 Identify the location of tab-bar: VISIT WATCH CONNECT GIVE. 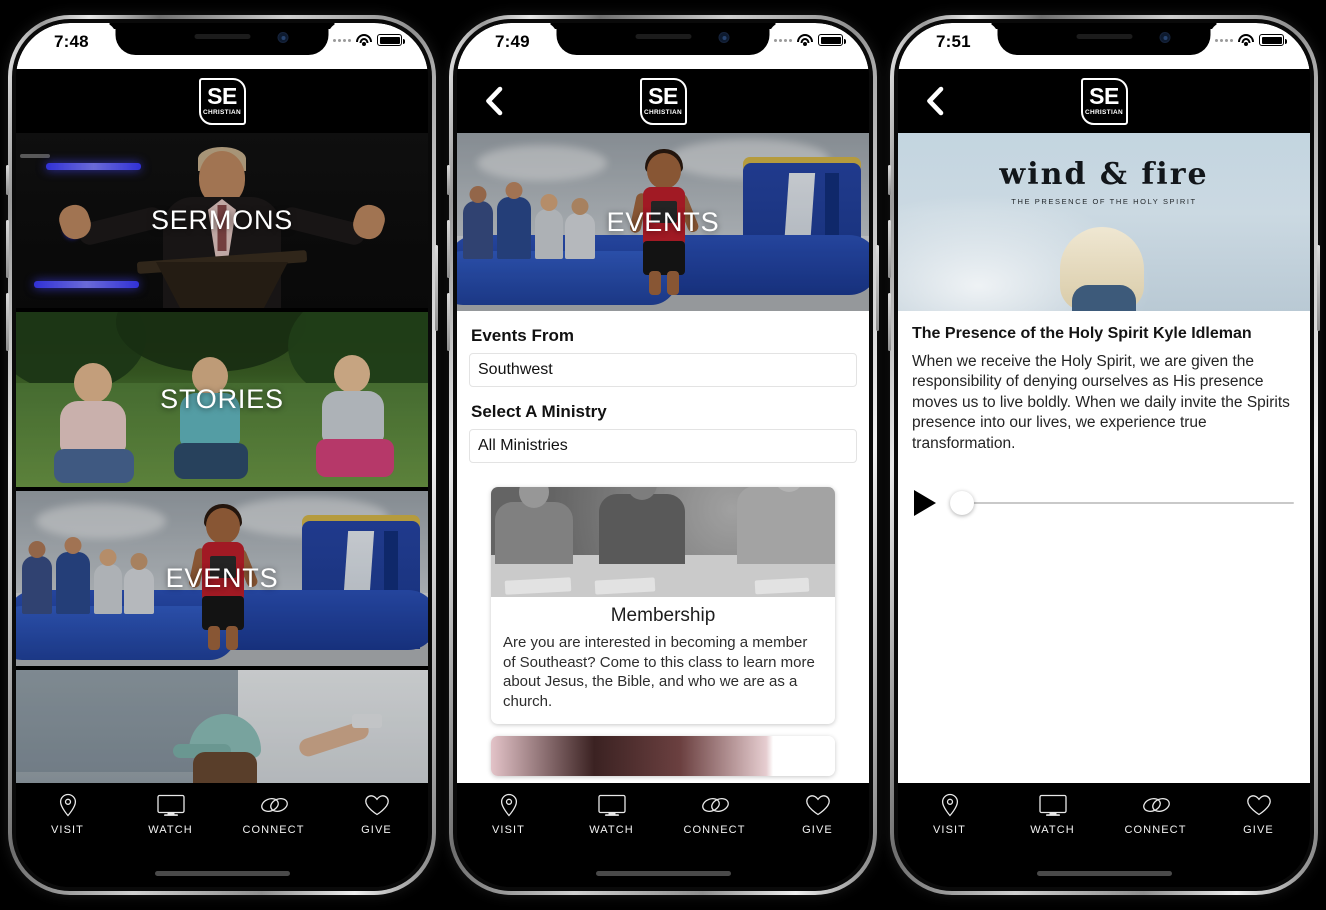
(663, 821).